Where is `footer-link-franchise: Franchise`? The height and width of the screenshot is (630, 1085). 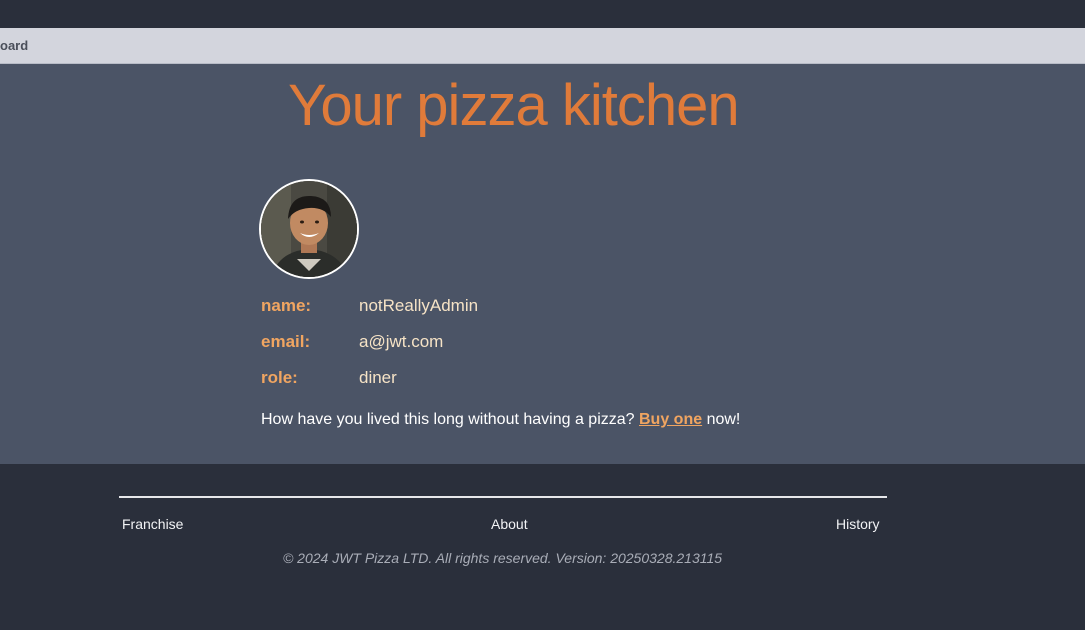 footer-link-franchise: Franchise is located at coordinates (152, 524).